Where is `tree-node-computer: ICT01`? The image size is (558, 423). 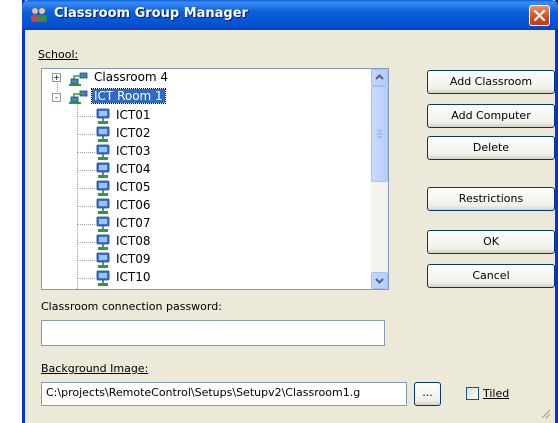 tree-node-computer: ICT01 is located at coordinates (133, 115).